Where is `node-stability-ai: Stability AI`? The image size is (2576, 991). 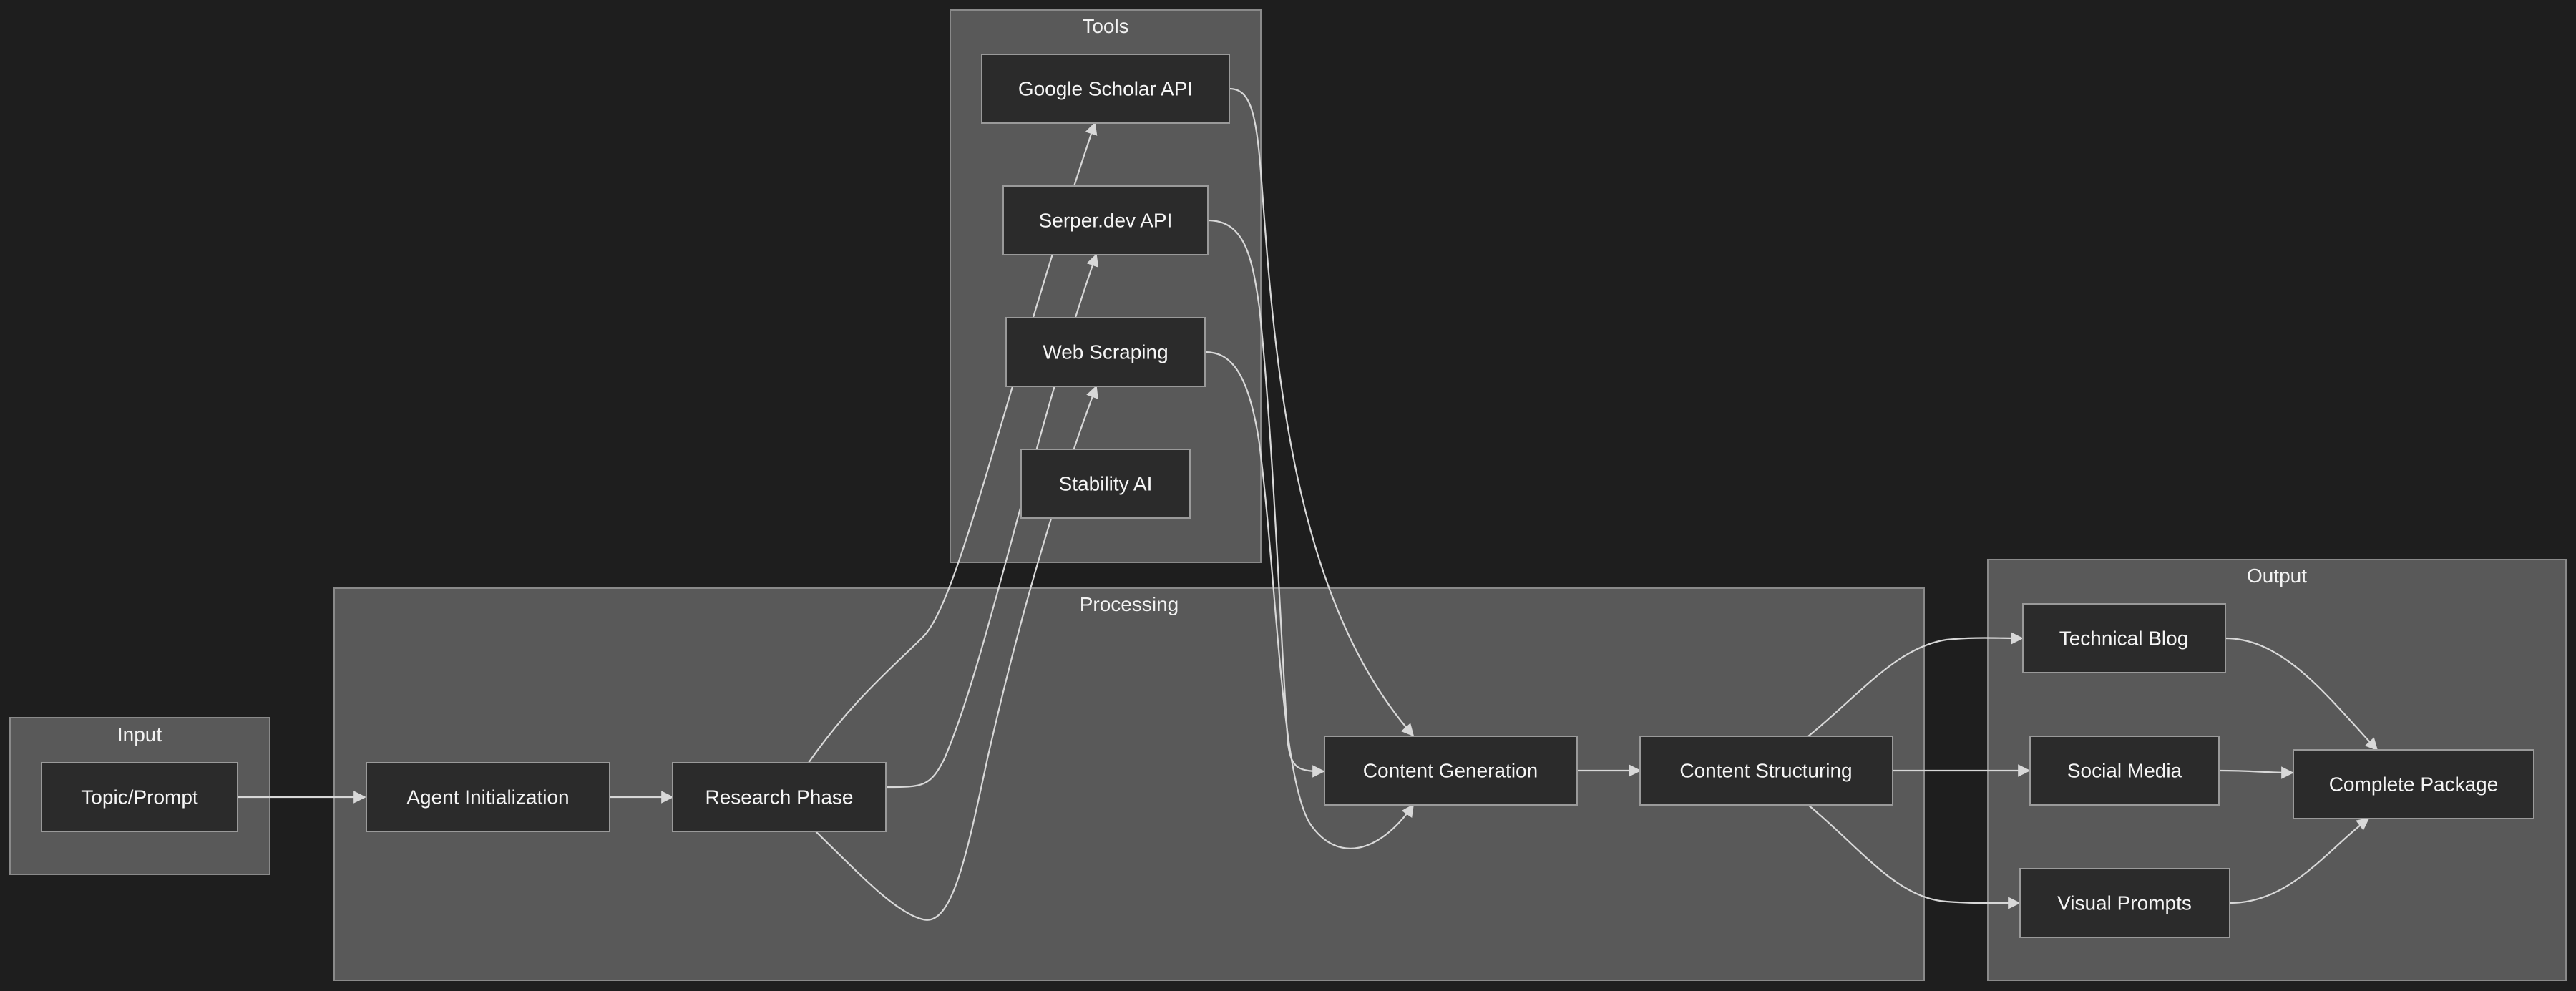 node-stability-ai: Stability AI is located at coordinates (1105, 484).